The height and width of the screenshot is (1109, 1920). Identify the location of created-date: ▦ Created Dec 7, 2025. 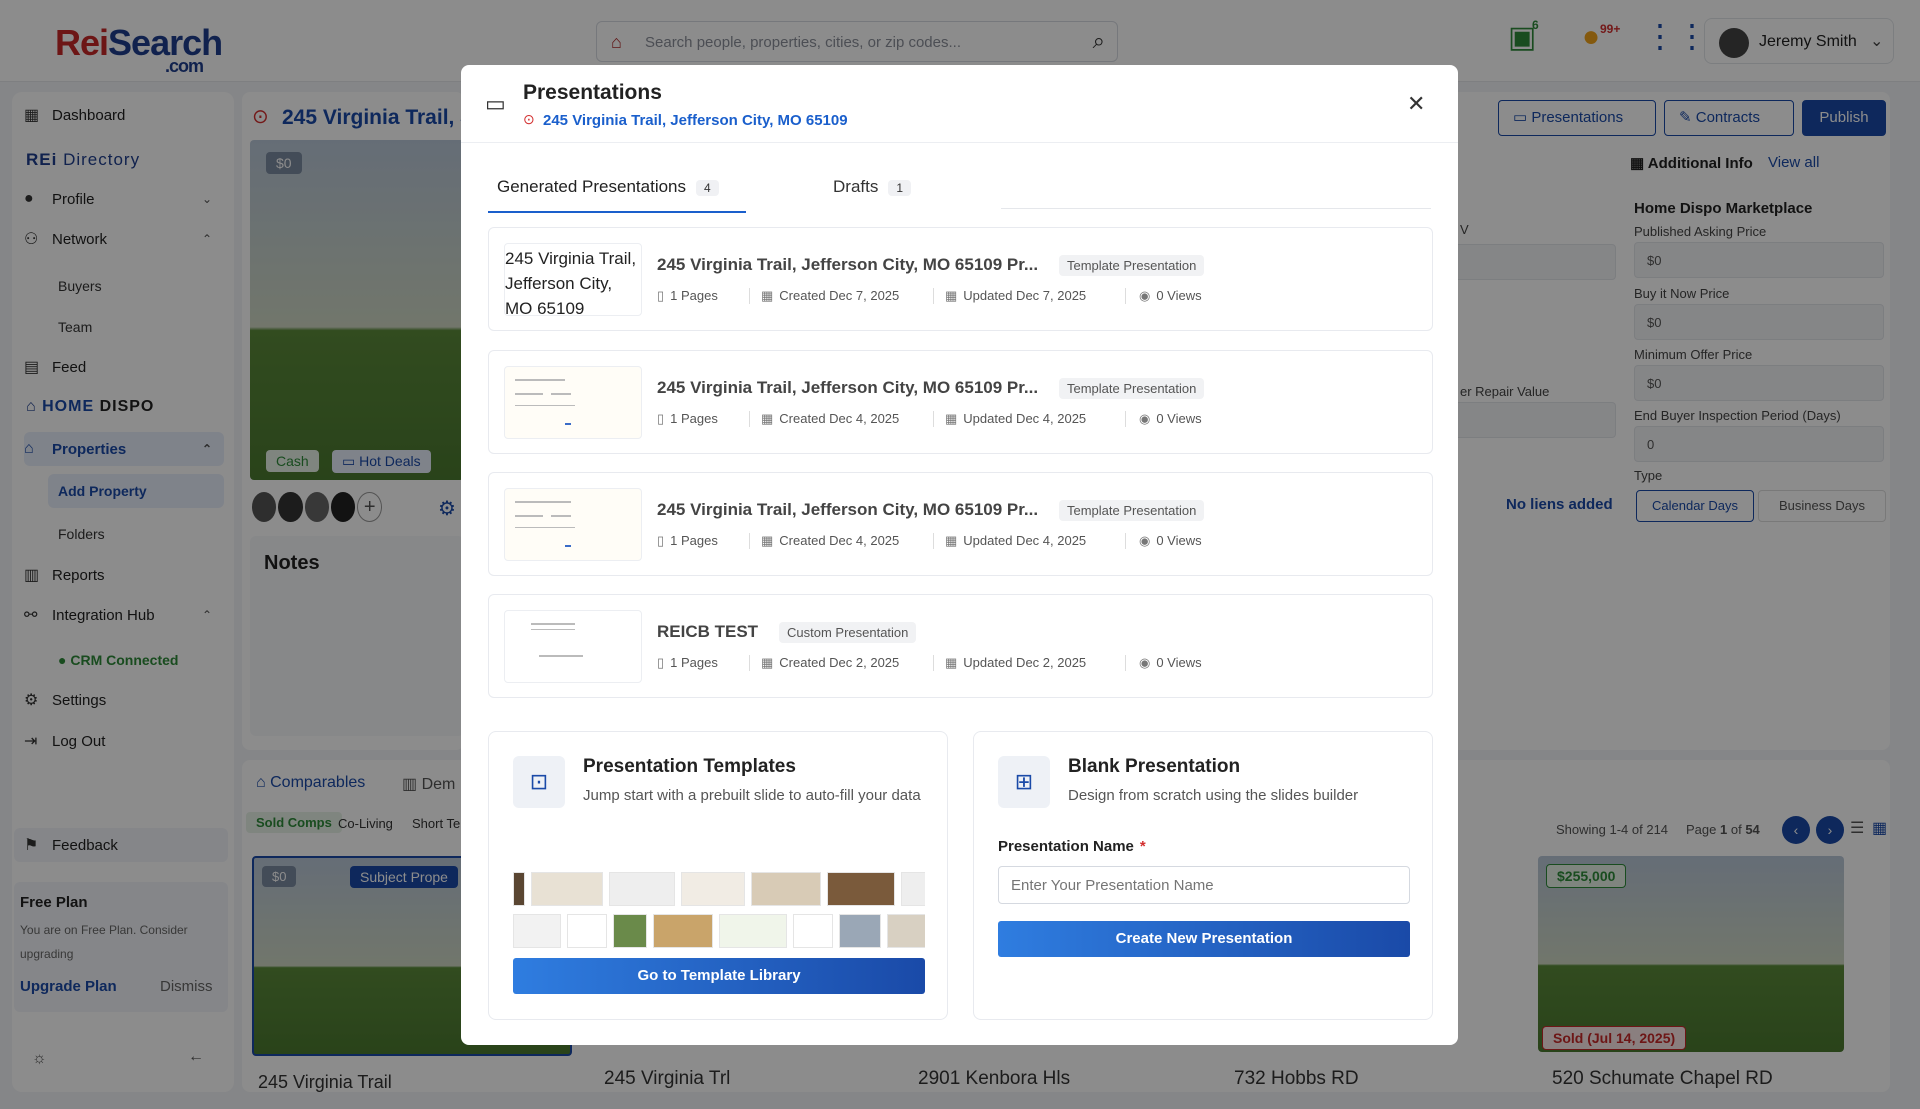
(830, 295).